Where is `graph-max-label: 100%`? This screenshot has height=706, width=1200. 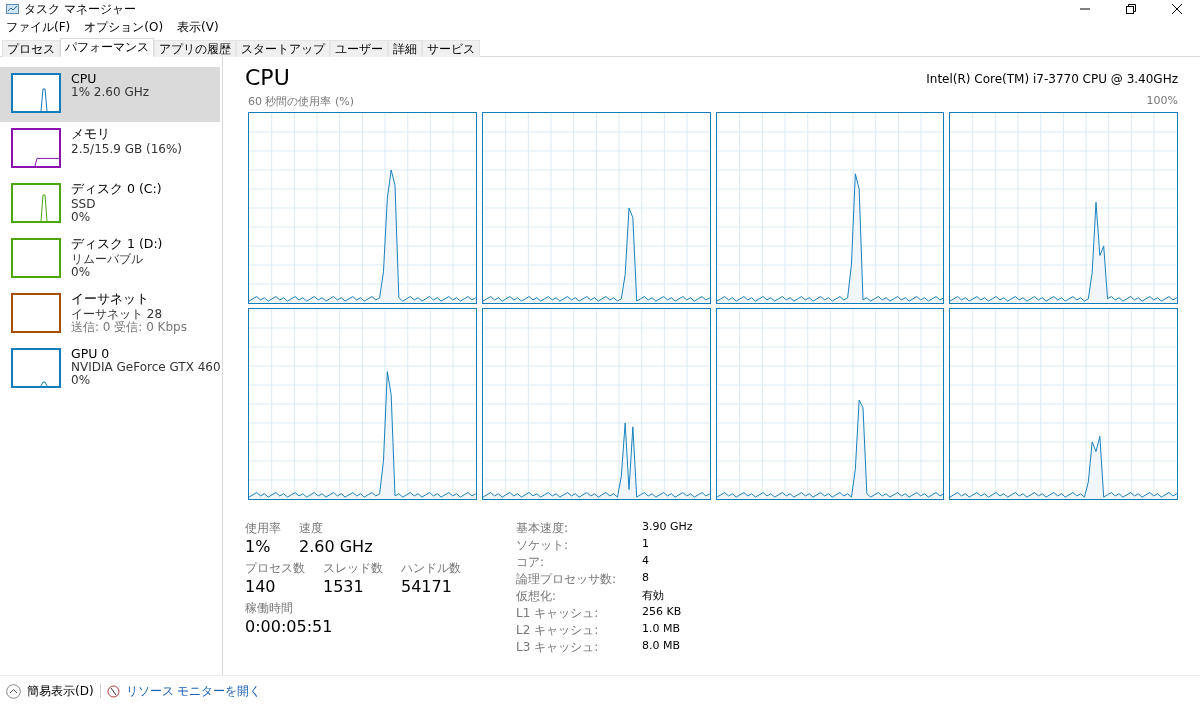
graph-max-label: 100% is located at coordinates (1162, 101).